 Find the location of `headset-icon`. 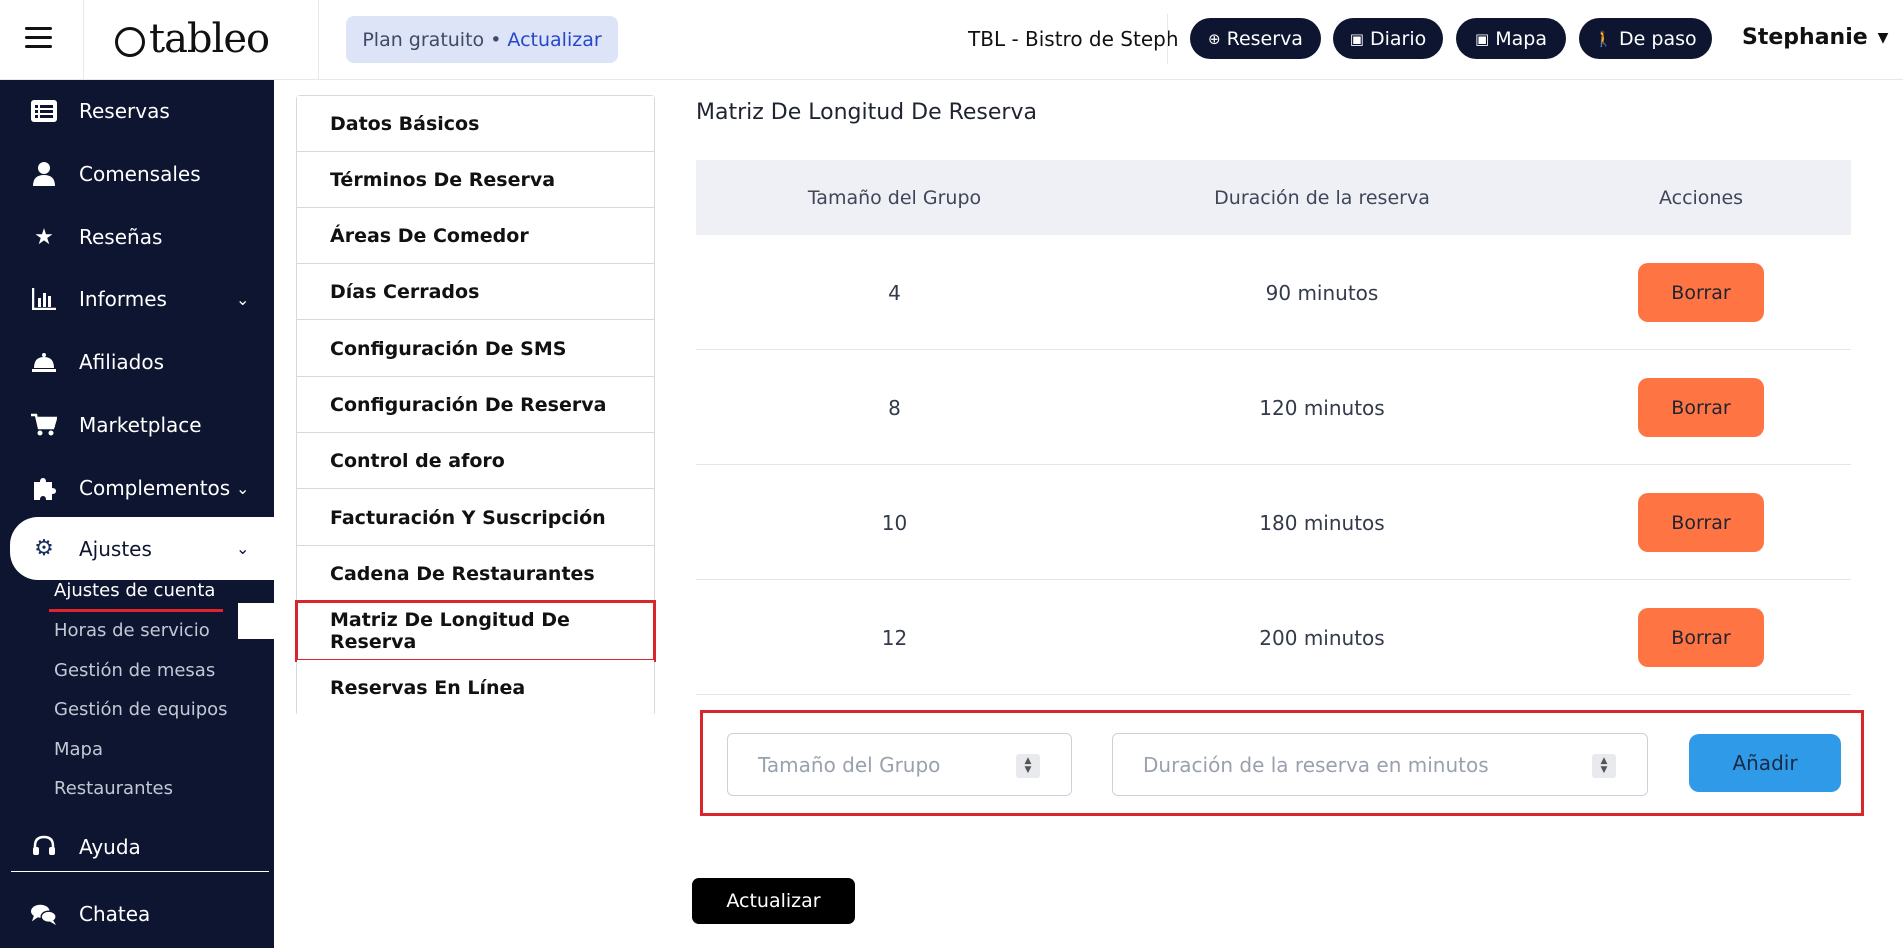

headset-icon is located at coordinates (44, 847).